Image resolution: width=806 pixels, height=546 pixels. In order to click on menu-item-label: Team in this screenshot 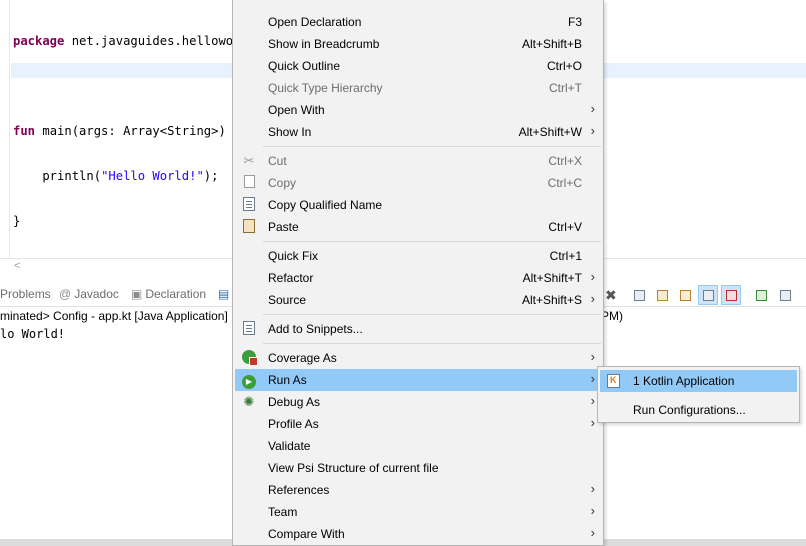, I will do `click(283, 512)`.